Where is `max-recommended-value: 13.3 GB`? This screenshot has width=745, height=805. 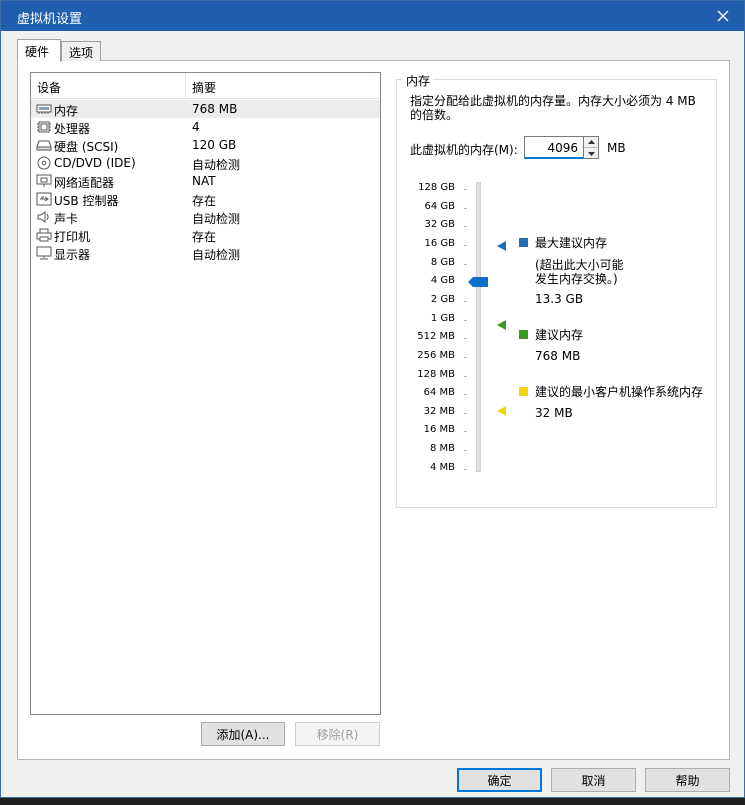
max-recommended-value: 13.3 GB is located at coordinates (559, 299).